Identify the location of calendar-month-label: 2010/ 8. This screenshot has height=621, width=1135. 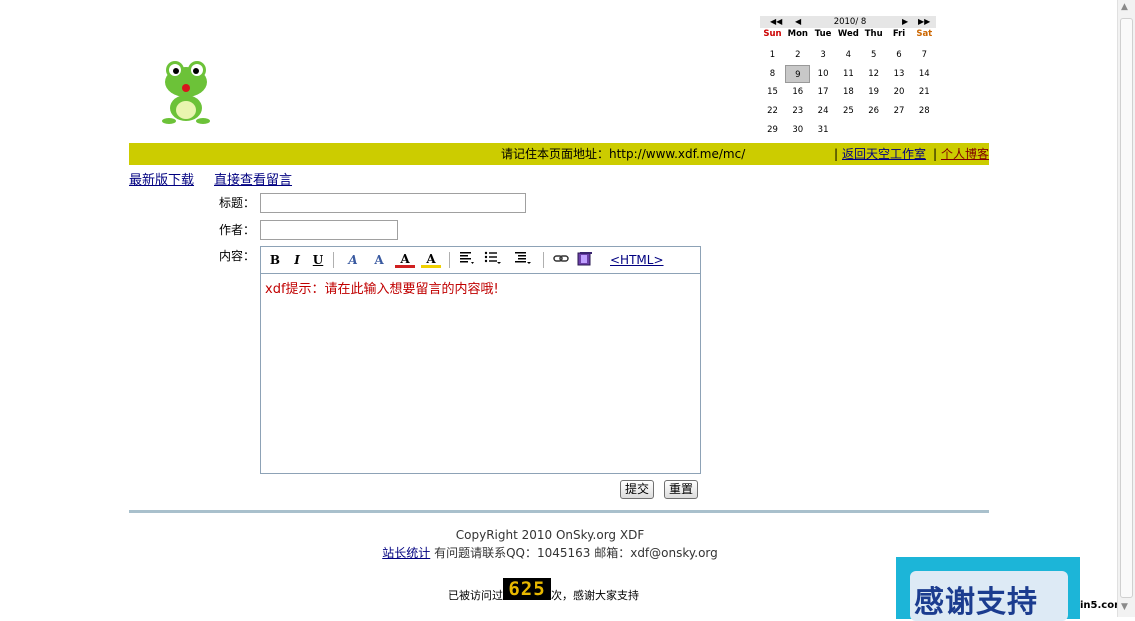
(850, 22).